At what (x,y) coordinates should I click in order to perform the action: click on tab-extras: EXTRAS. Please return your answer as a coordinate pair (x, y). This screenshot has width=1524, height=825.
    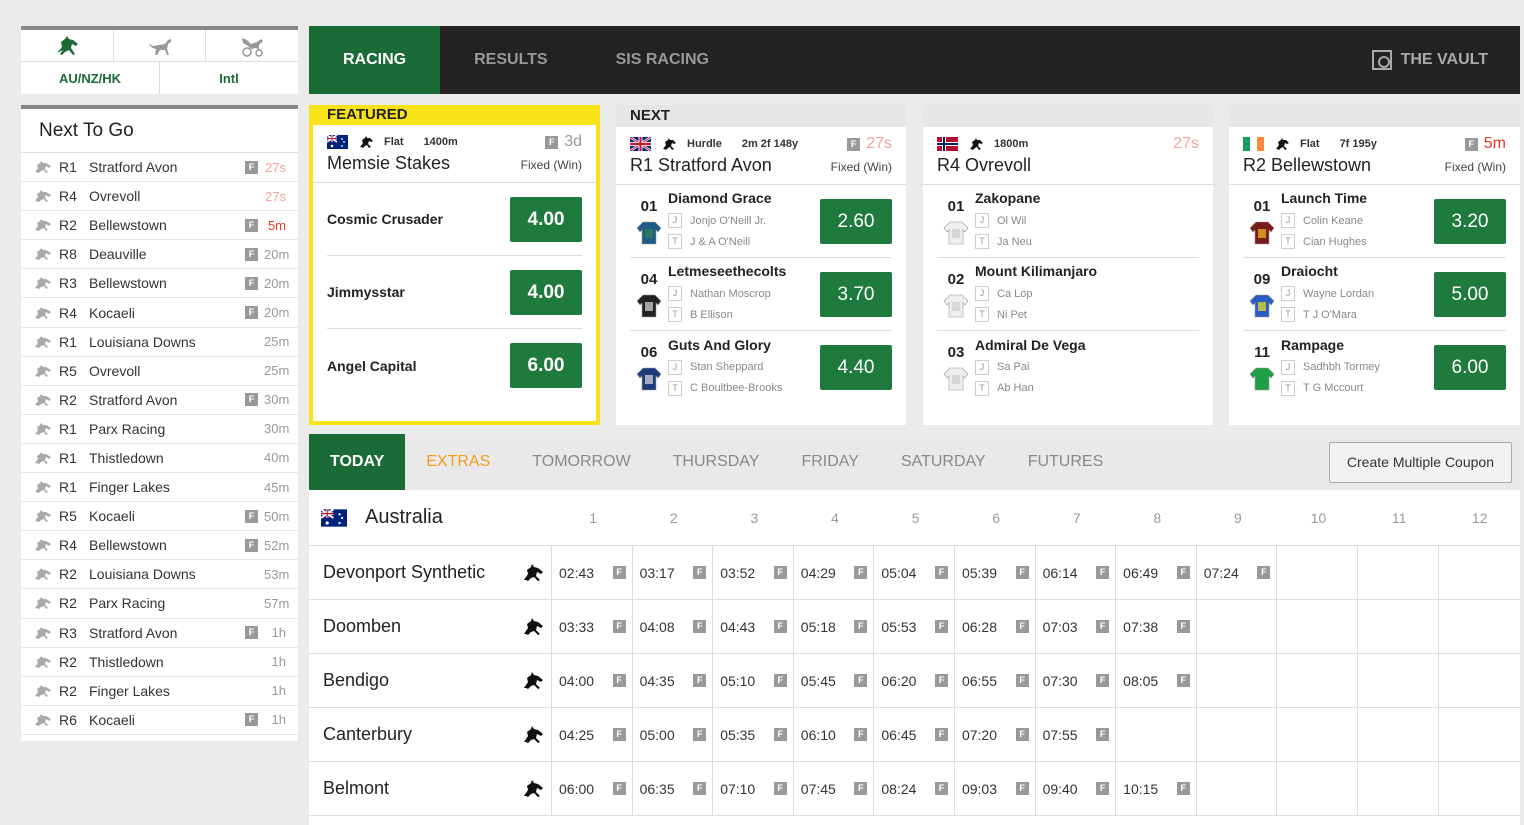
    Looking at the image, I should click on (458, 462).